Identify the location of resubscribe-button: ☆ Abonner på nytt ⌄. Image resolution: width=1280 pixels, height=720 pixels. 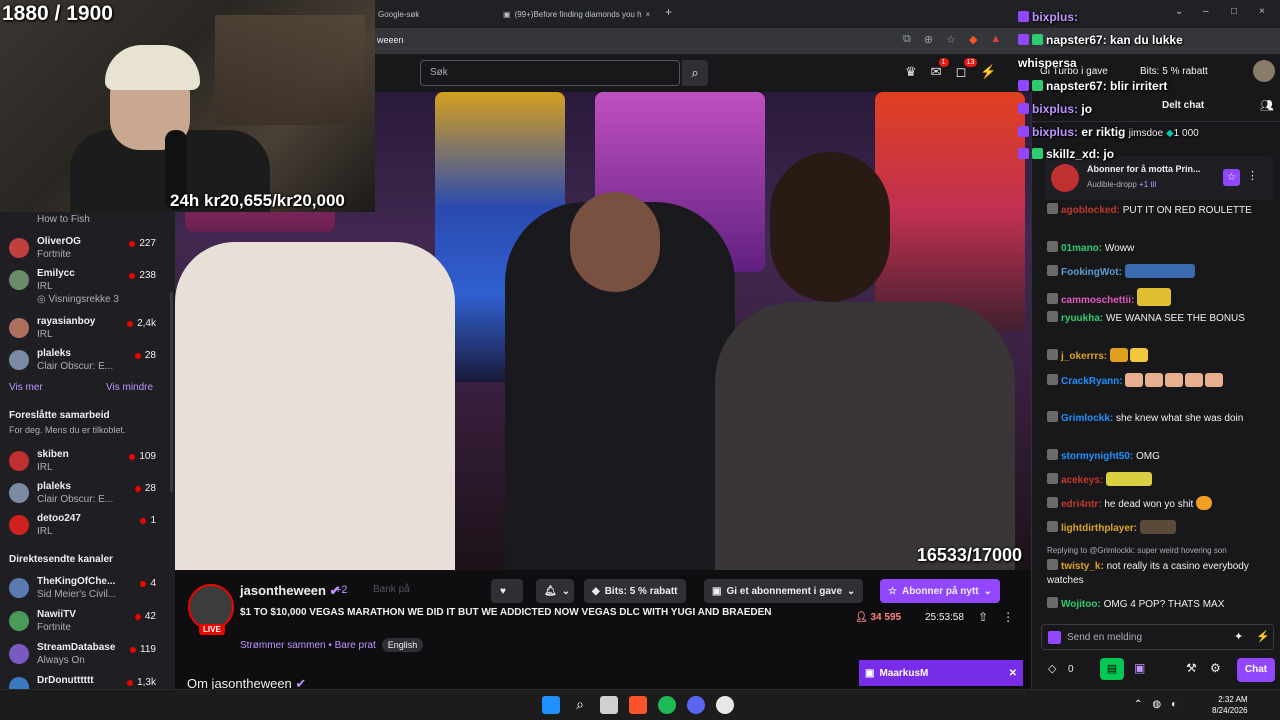
(940, 591).